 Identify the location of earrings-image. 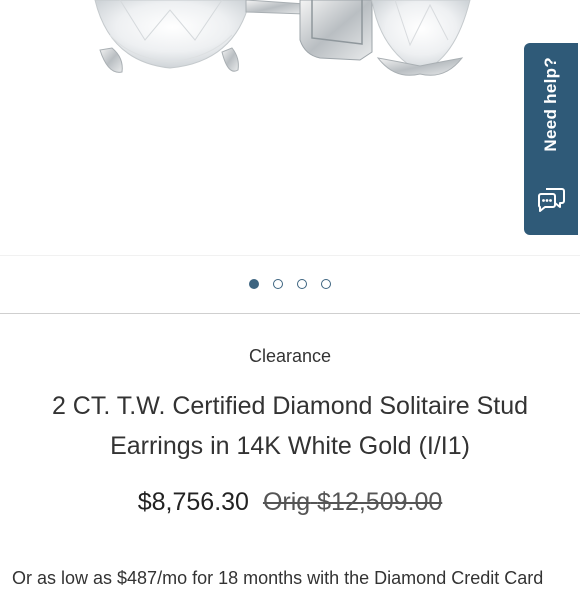
(282, 38).